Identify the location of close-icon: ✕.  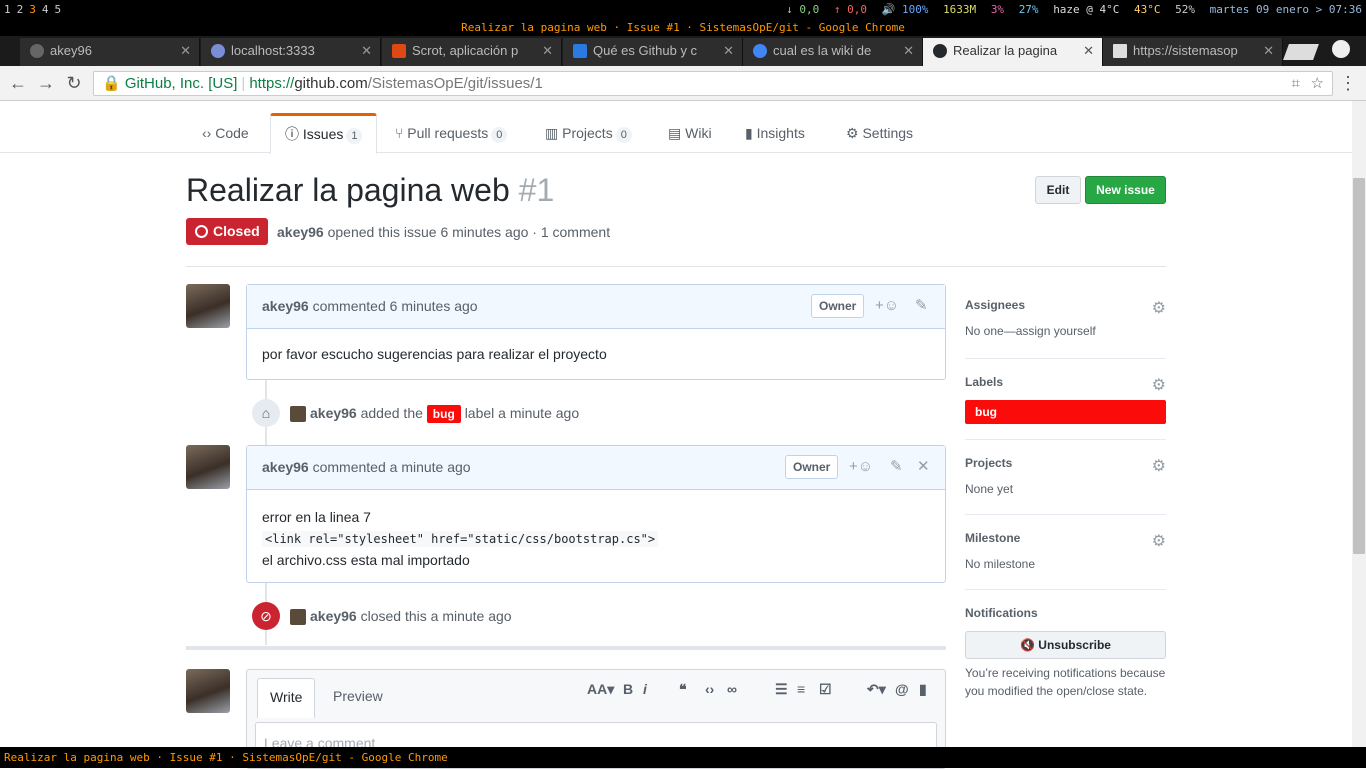
(923, 467).